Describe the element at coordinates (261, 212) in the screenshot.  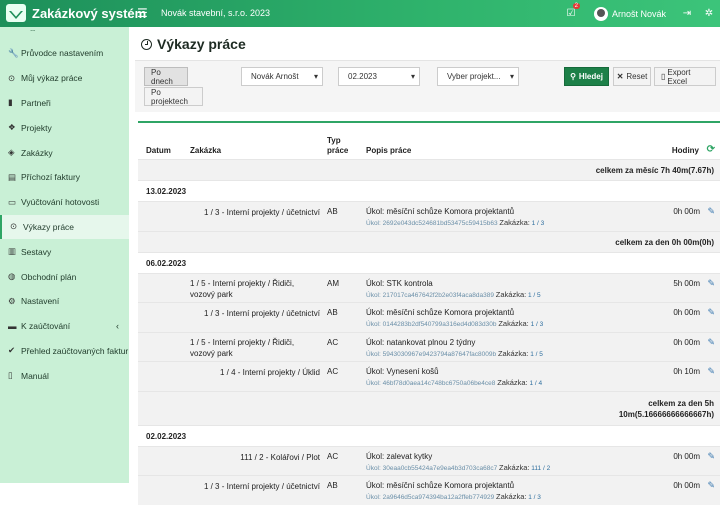
I see `zakazka-cell: 1 / 3 - Interní projekty / účetnictví` at that location.